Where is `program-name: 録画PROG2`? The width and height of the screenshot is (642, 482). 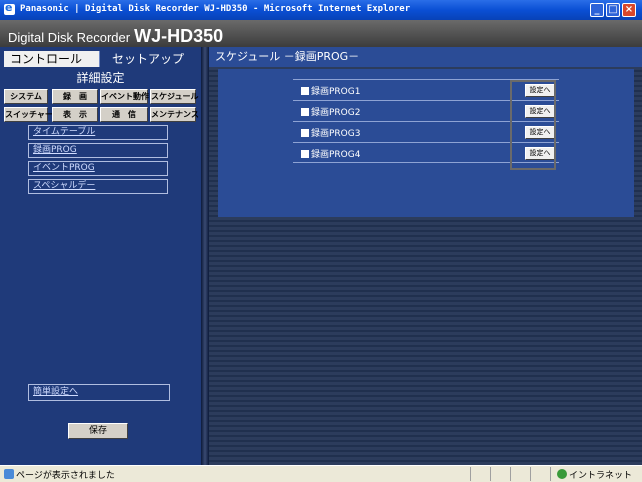
program-name: 録画PROG2 is located at coordinates (336, 113).